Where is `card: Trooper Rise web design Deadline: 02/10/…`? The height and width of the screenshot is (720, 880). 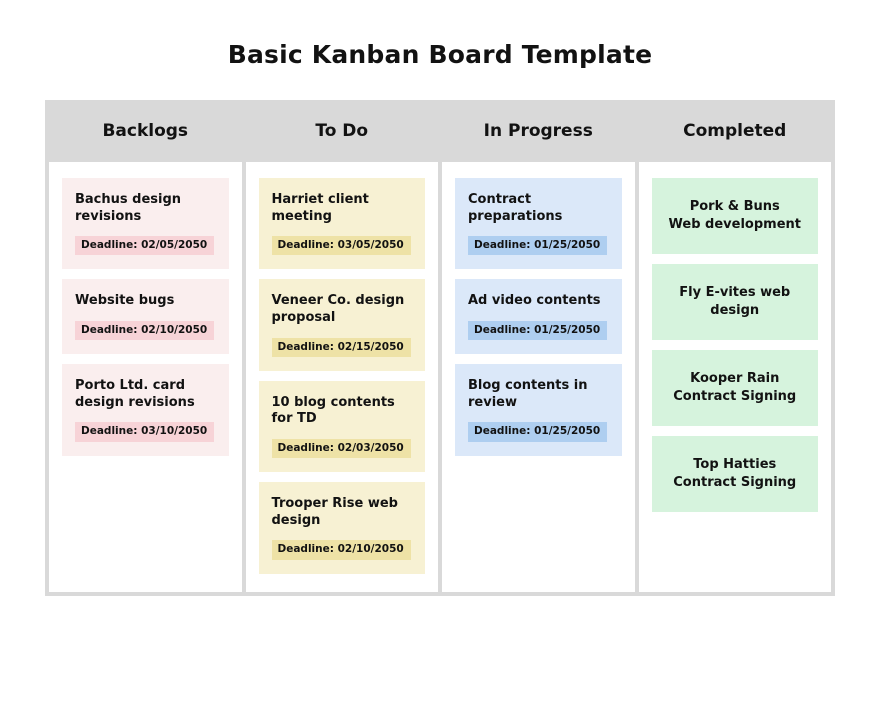 card: Trooper Rise web design Deadline: 02/10/… is located at coordinates (341, 528).